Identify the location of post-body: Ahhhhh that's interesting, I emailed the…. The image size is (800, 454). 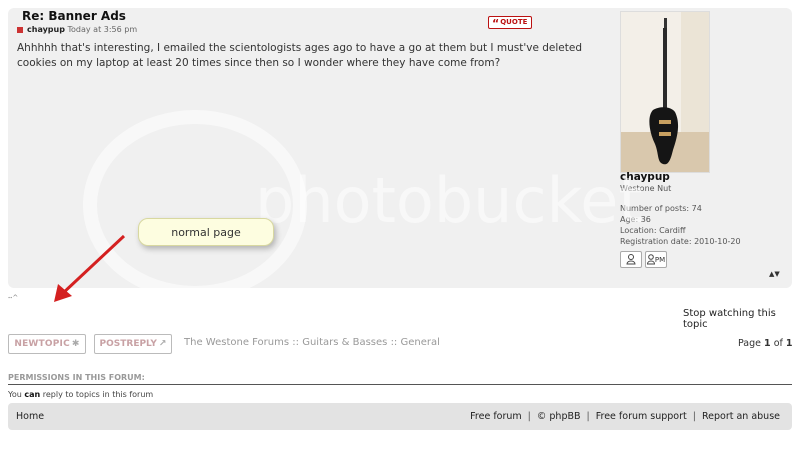
(299, 55).